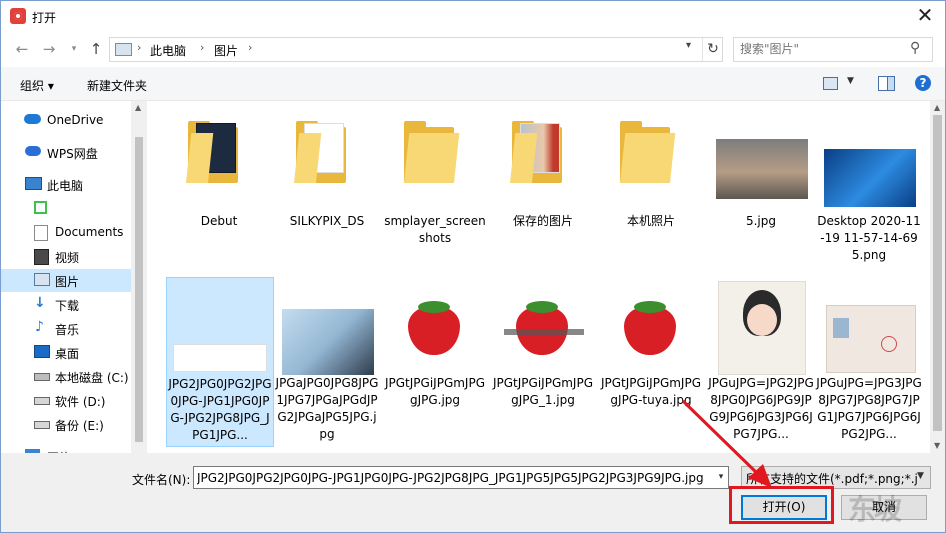 This screenshot has width=946, height=533. Describe the element at coordinates (40, 303) in the screenshot. I see `download-icon: ↓` at that location.